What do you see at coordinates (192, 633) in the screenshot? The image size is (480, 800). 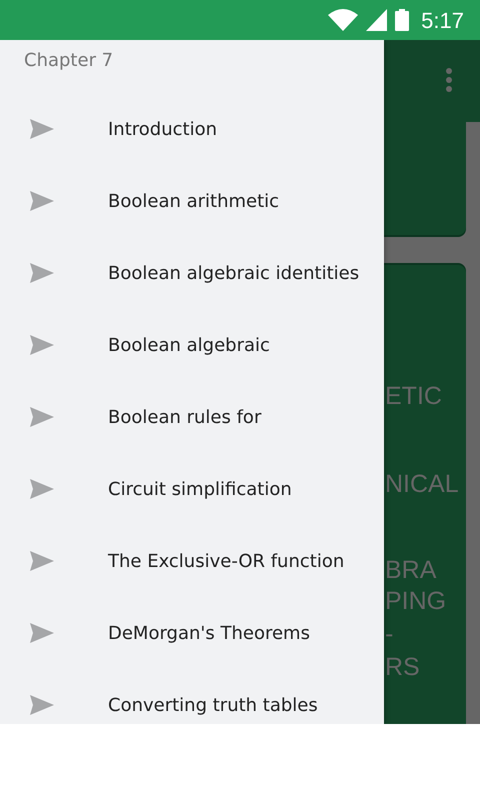 I see `drawer-item: DeMorgan's Theorems` at bounding box center [192, 633].